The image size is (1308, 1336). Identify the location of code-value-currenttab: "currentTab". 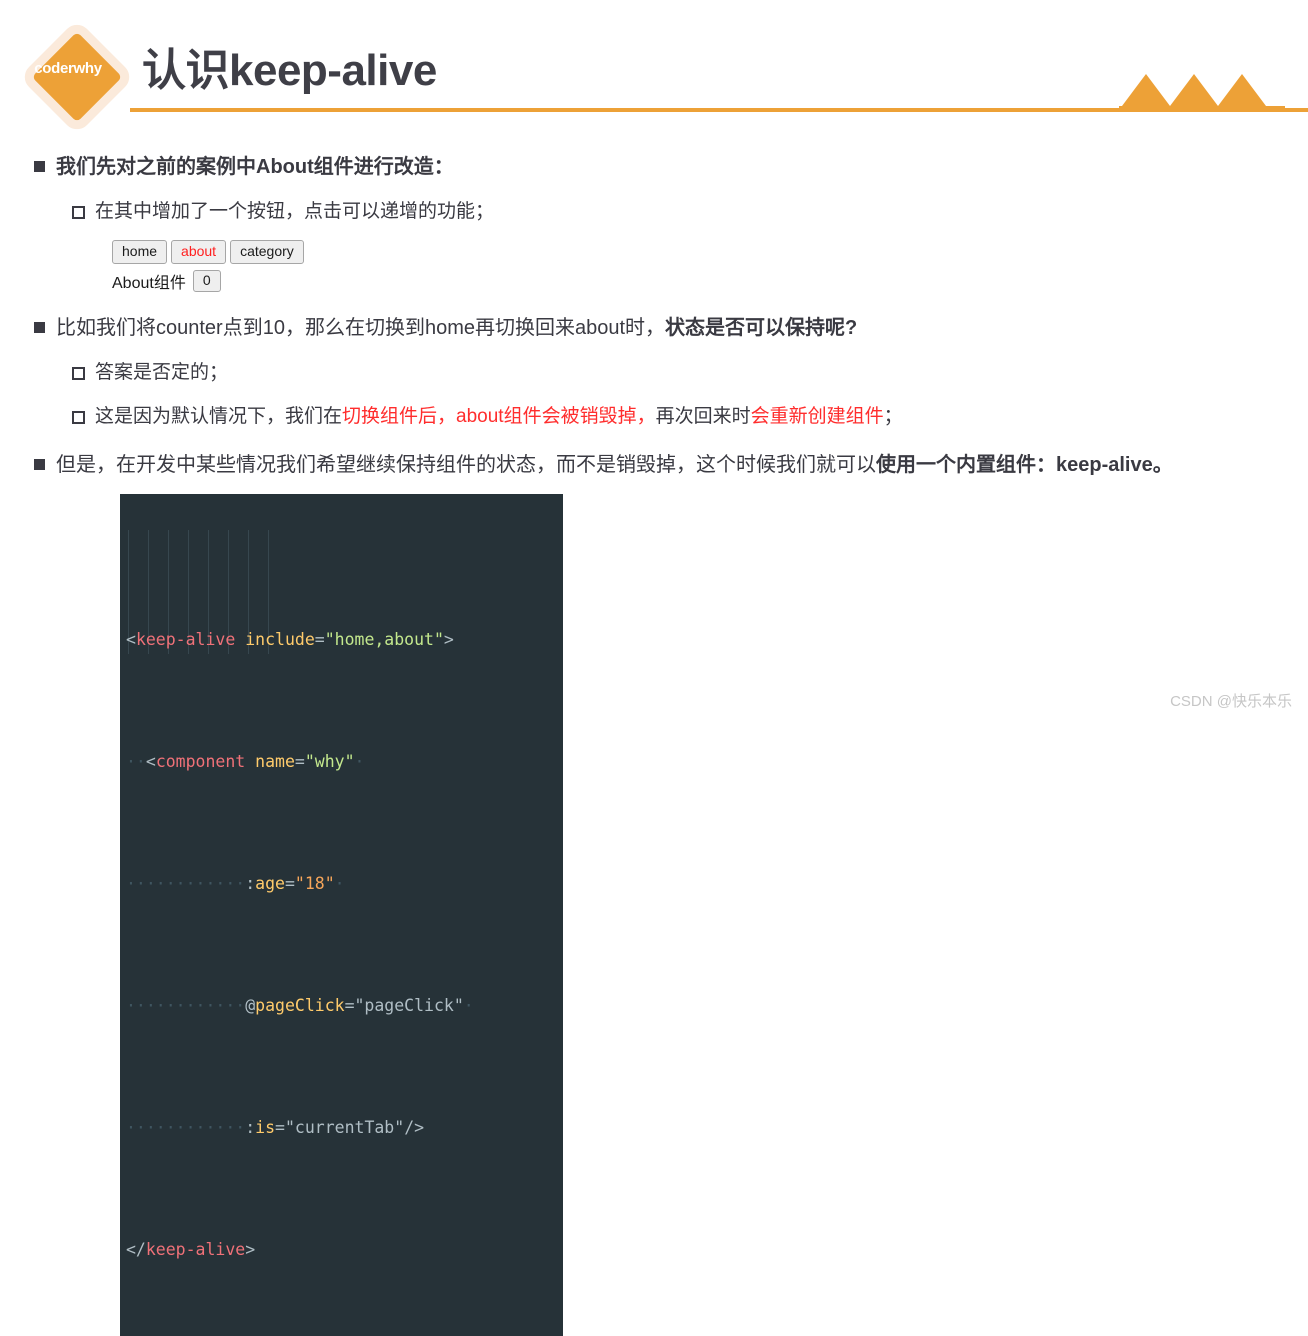
(344, 1127).